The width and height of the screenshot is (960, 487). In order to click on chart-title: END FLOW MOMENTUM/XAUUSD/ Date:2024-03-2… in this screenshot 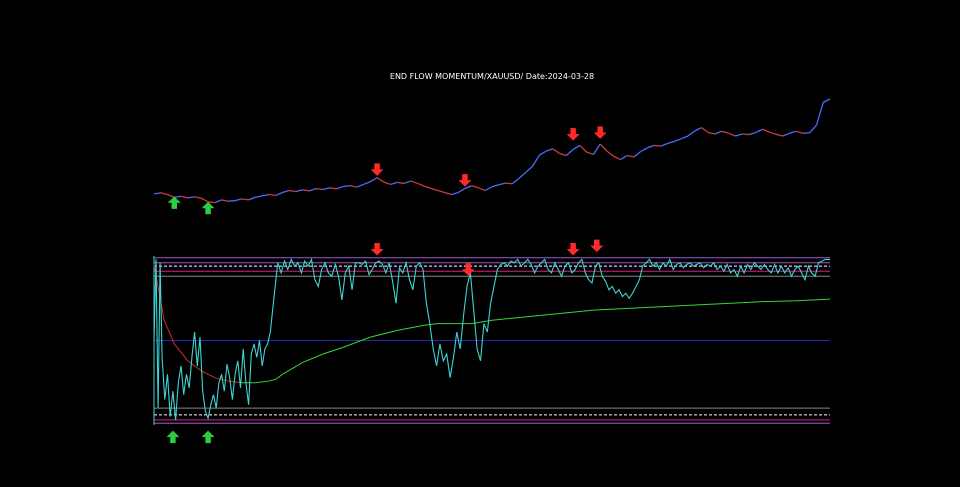, I will do `click(492, 76)`.